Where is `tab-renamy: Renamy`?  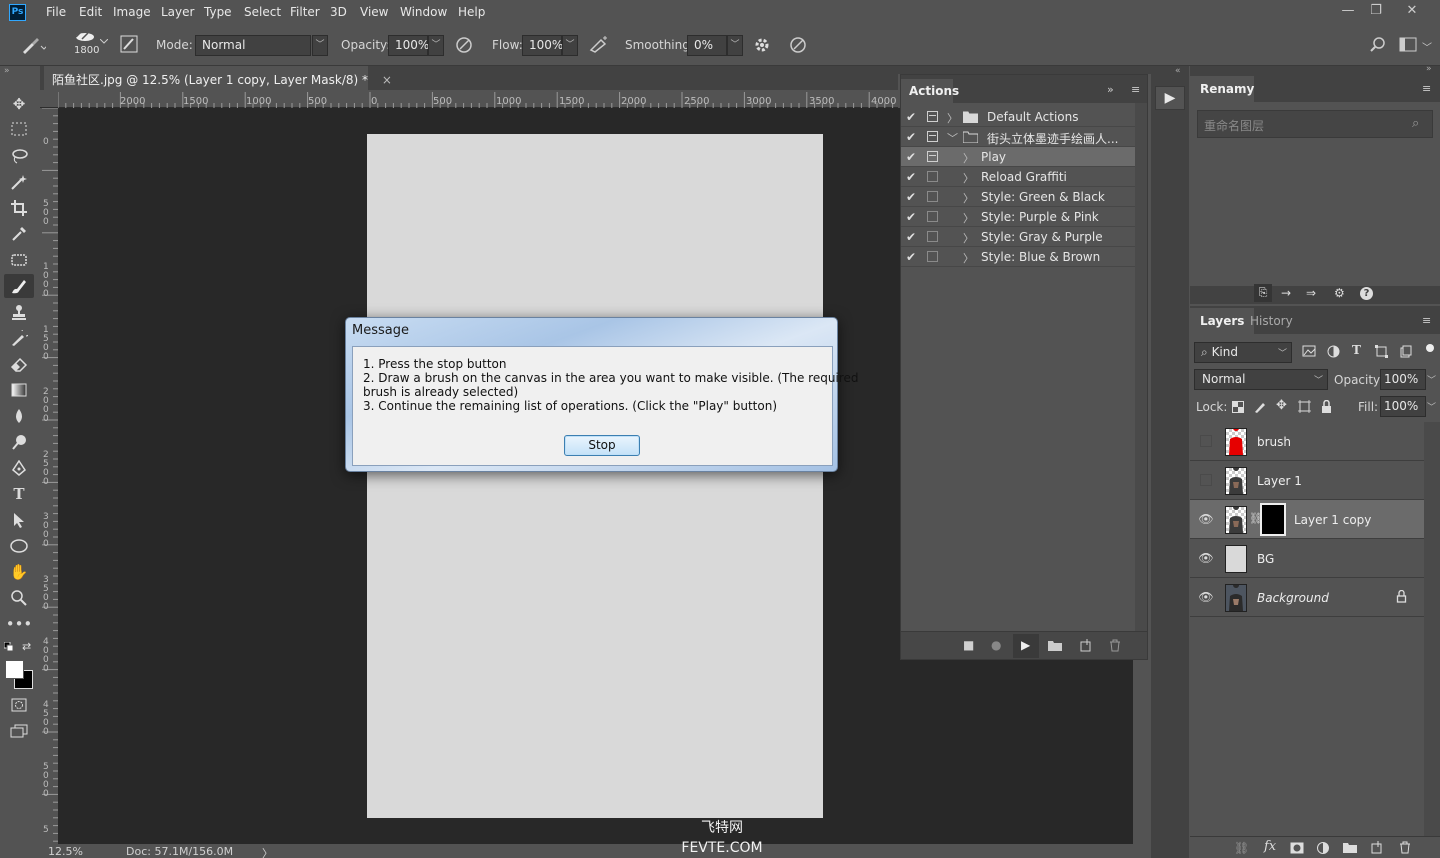
tab-renamy: Renamy is located at coordinates (1222, 89).